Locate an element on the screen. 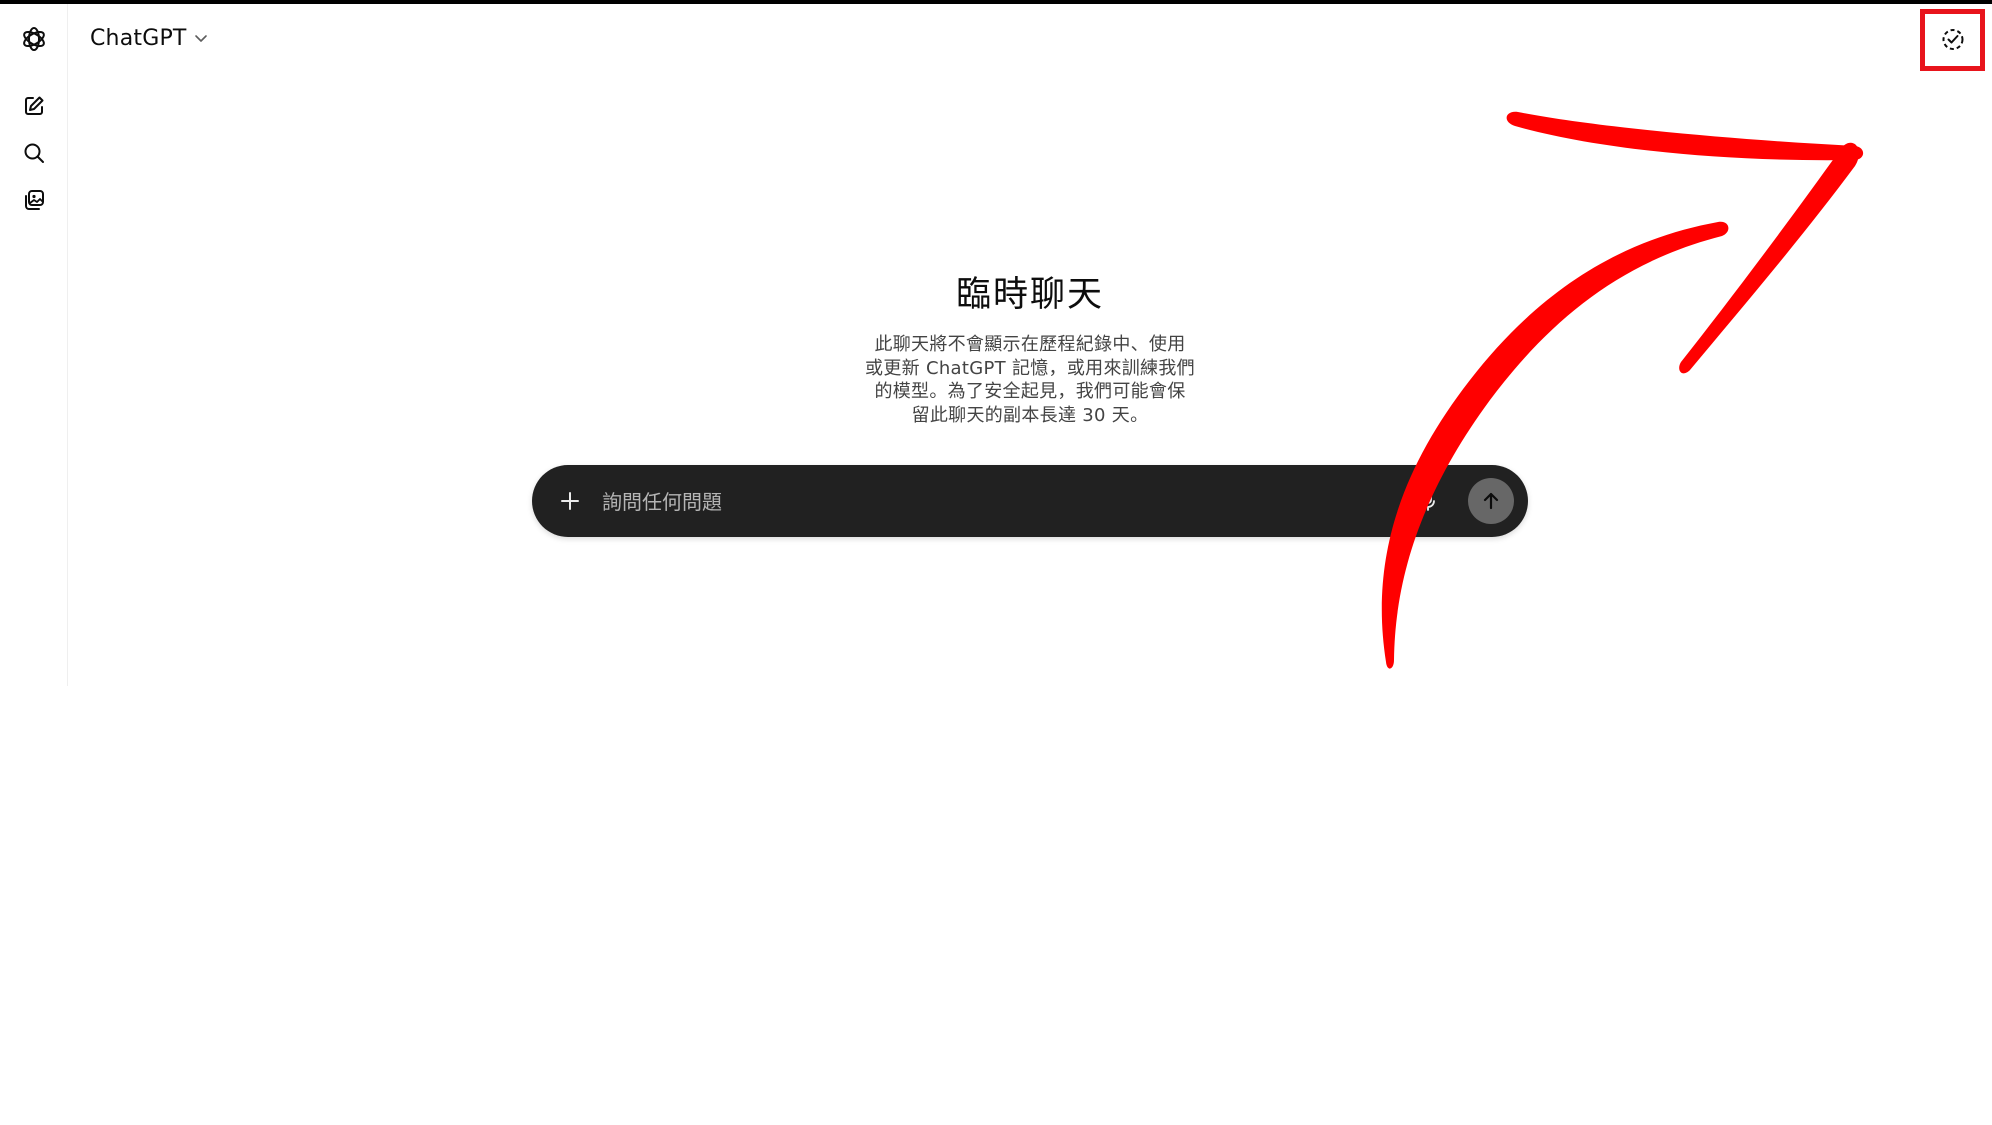 This screenshot has height=1125, width=1992. edit-icon is located at coordinates (34, 105).